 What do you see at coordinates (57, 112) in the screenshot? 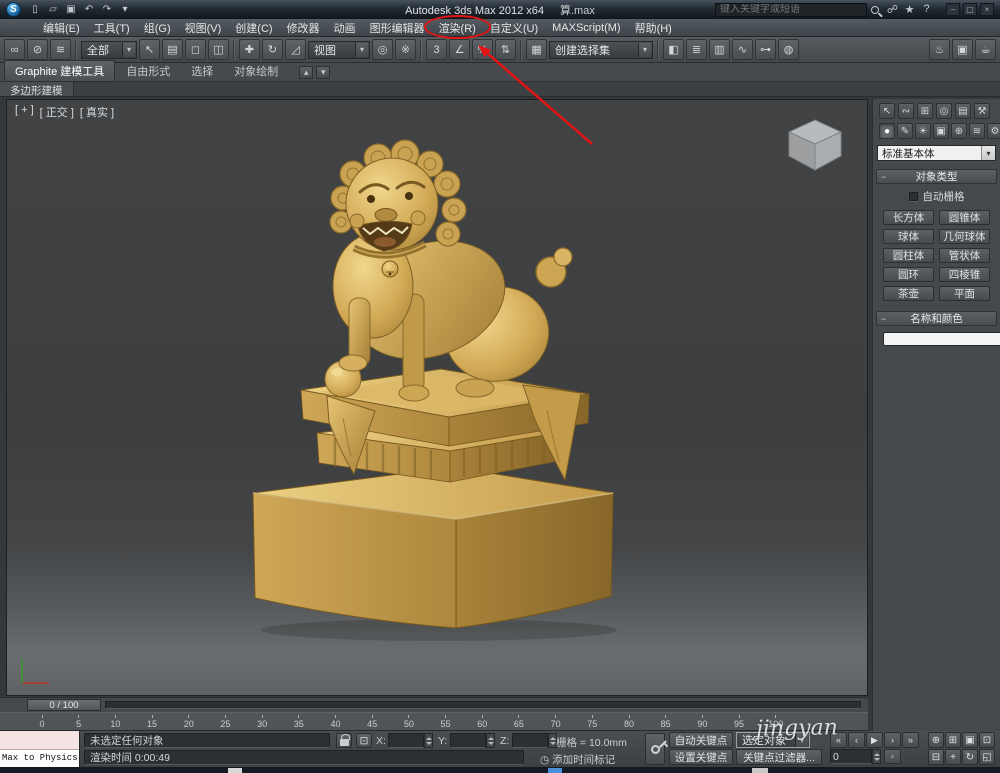
I see `viewport-pov-menu: [ 正交 ]` at bounding box center [57, 112].